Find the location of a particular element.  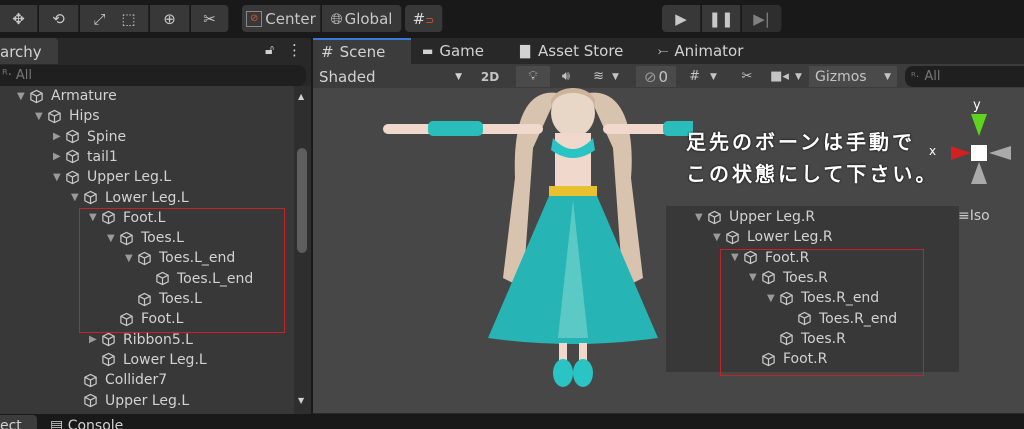

shading-mode-dropdown: Shaded ▼ is located at coordinates (390, 76).